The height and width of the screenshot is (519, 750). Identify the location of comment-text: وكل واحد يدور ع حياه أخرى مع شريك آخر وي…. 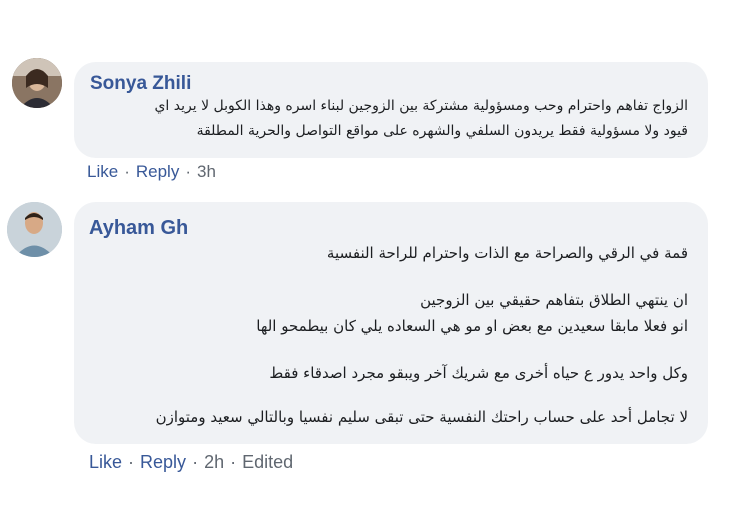
(478, 373).